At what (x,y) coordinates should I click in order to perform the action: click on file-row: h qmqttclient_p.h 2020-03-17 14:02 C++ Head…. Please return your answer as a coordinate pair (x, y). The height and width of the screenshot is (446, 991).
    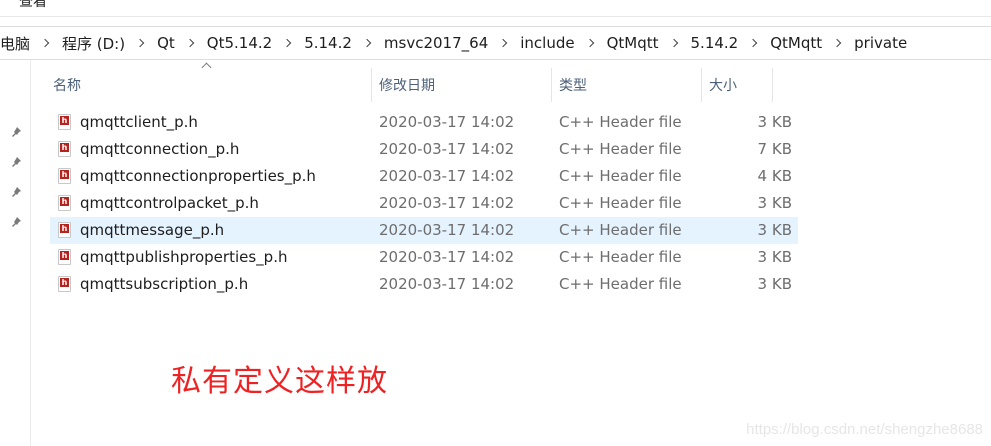
    Looking at the image, I should click on (424, 122).